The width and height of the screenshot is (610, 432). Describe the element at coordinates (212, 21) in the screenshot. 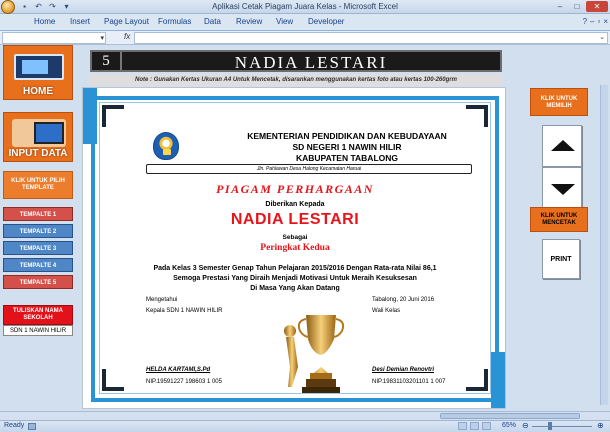

I see `tab-data: Data` at that location.